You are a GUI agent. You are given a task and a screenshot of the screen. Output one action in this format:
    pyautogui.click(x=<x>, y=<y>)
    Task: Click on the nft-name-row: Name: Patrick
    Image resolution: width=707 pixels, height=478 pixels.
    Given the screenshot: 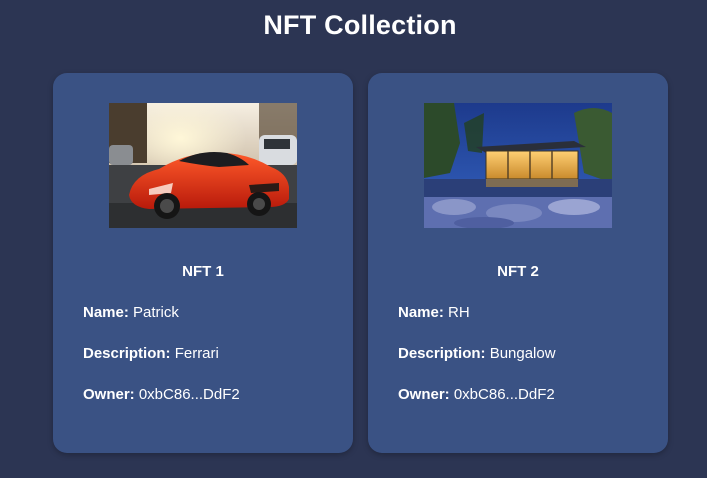 What is the action you would take?
    pyautogui.click(x=131, y=312)
    